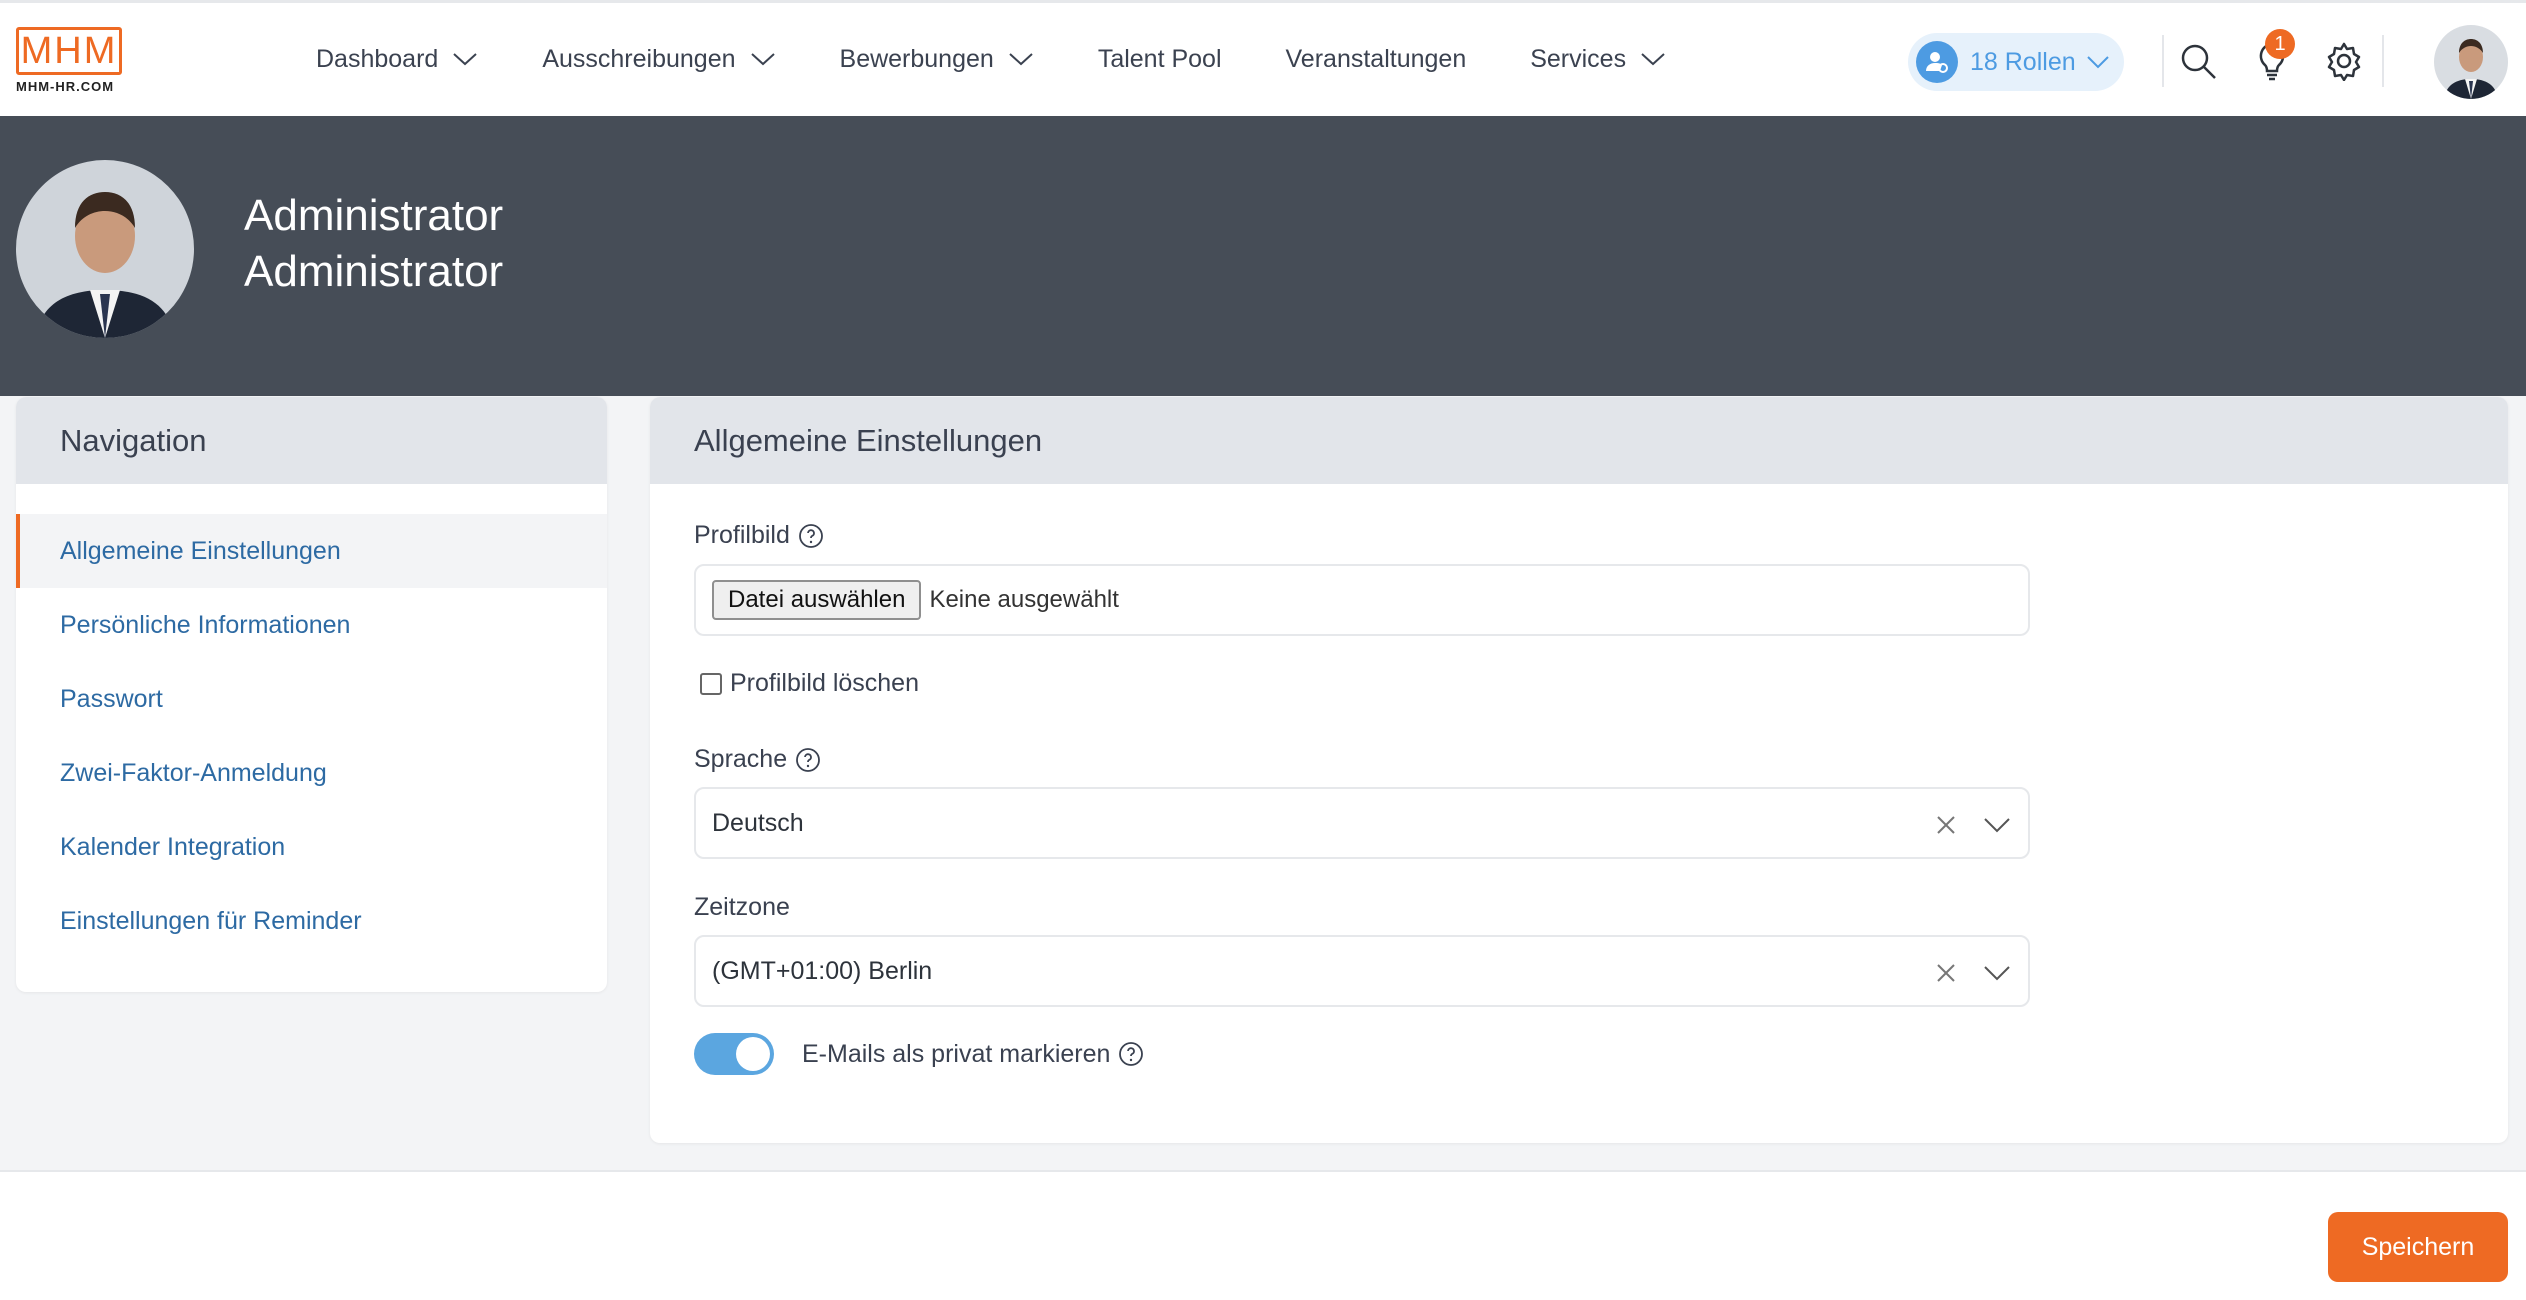 This screenshot has height=1300, width=2526. Describe the element at coordinates (1578, 58) in the screenshot. I see `nav-services-label: Services` at that location.